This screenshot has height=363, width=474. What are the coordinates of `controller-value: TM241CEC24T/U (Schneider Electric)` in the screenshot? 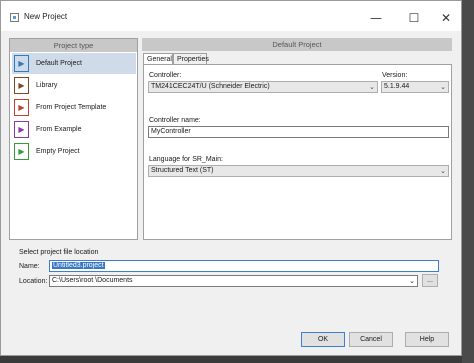 It's located at (210, 86).